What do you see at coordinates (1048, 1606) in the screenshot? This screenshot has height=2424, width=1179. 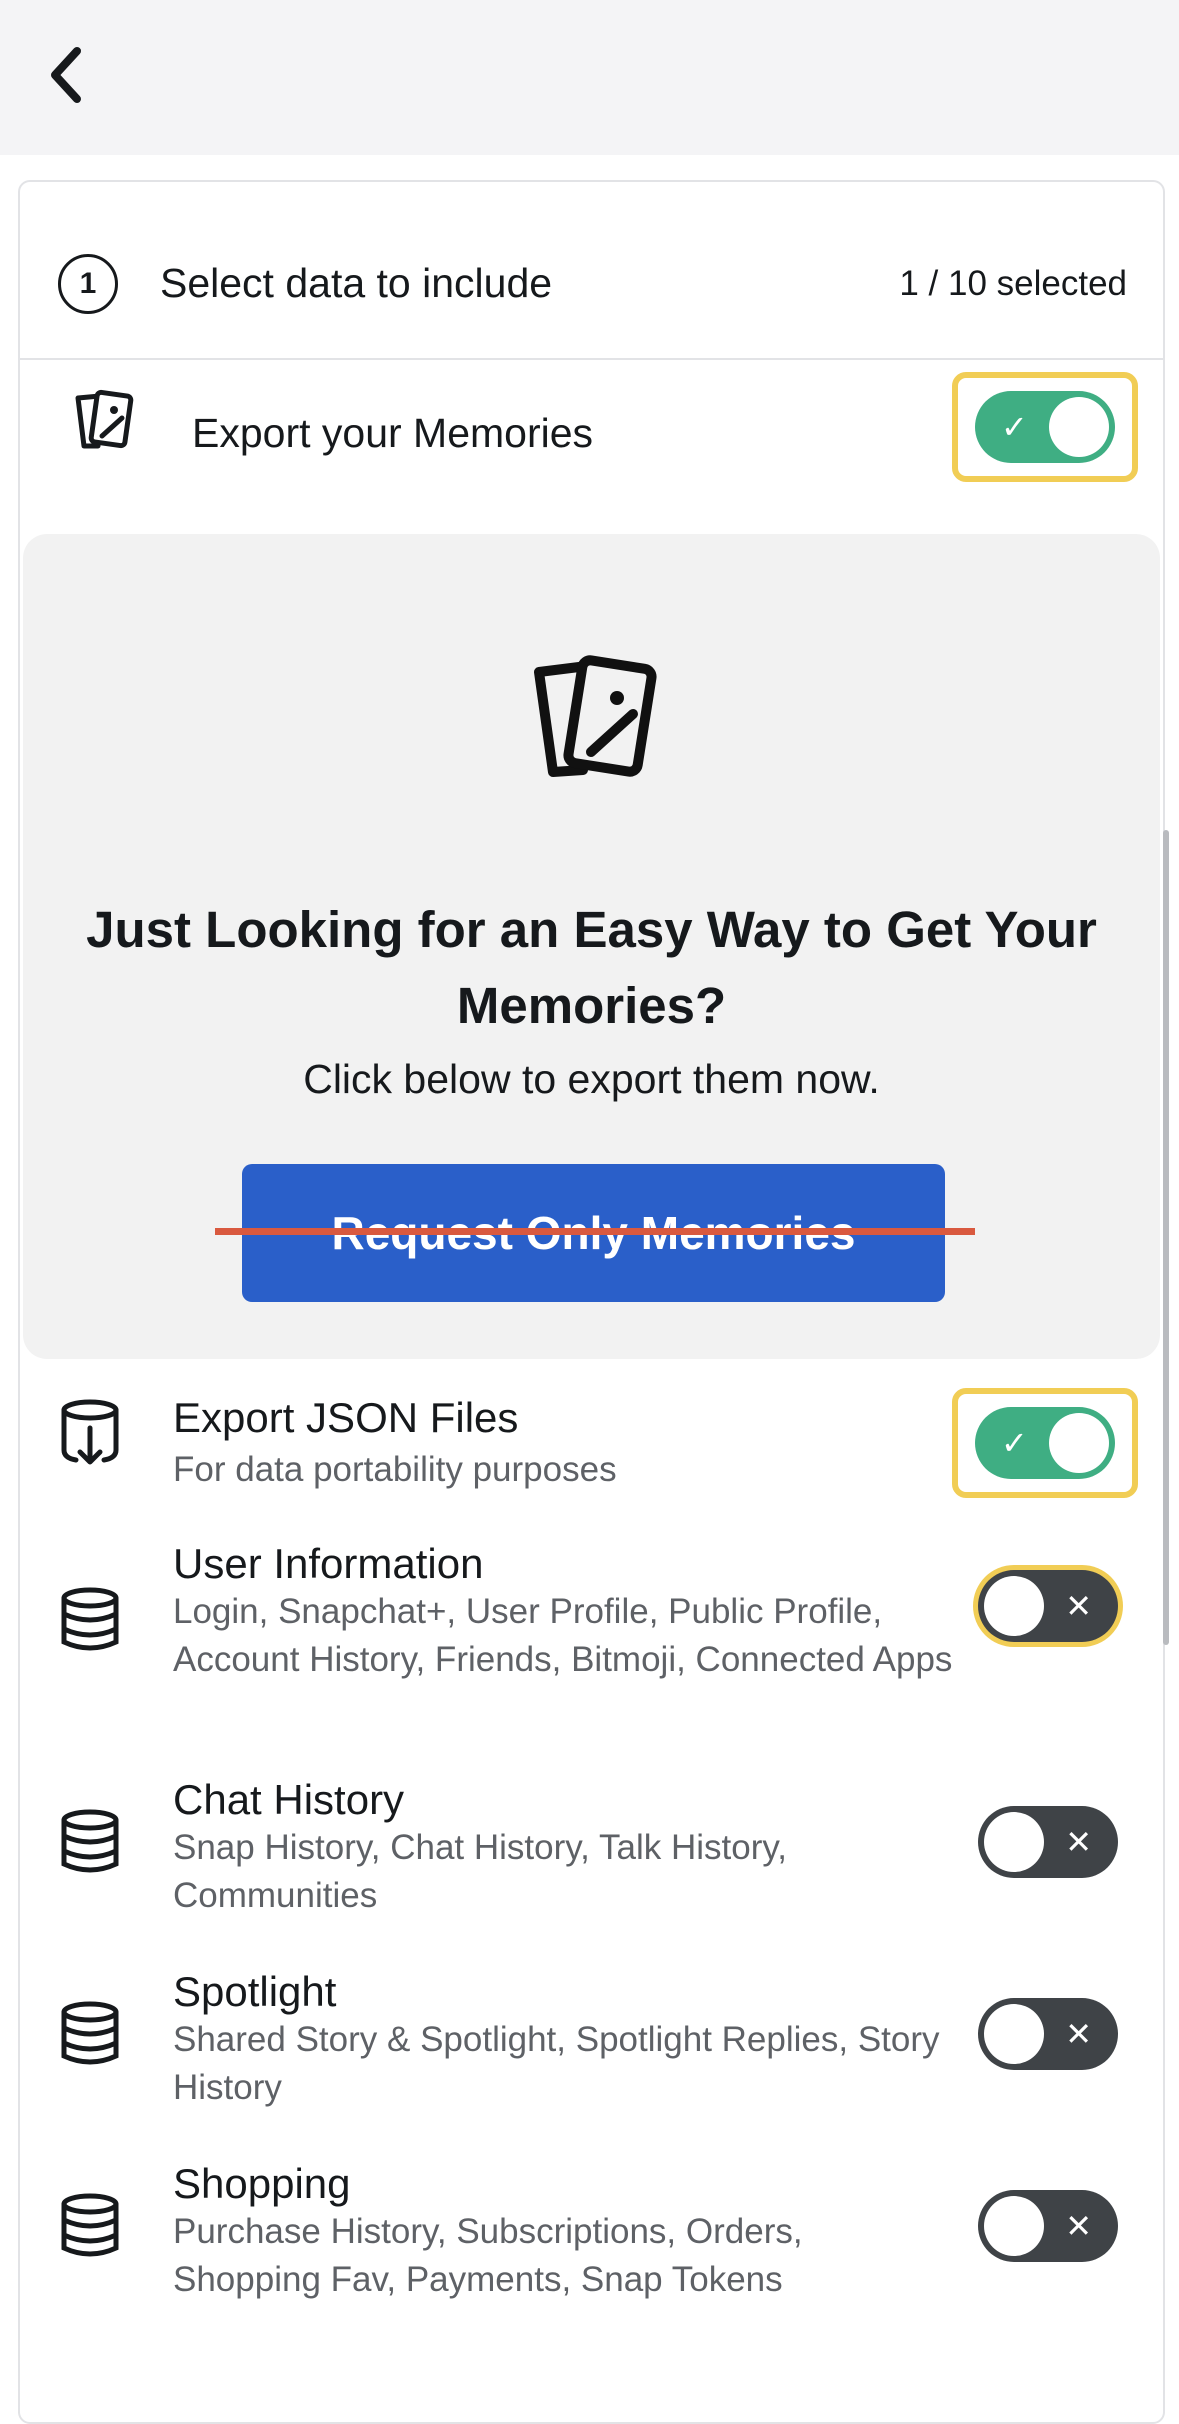 I see `user-information-toggle: ✕` at bounding box center [1048, 1606].